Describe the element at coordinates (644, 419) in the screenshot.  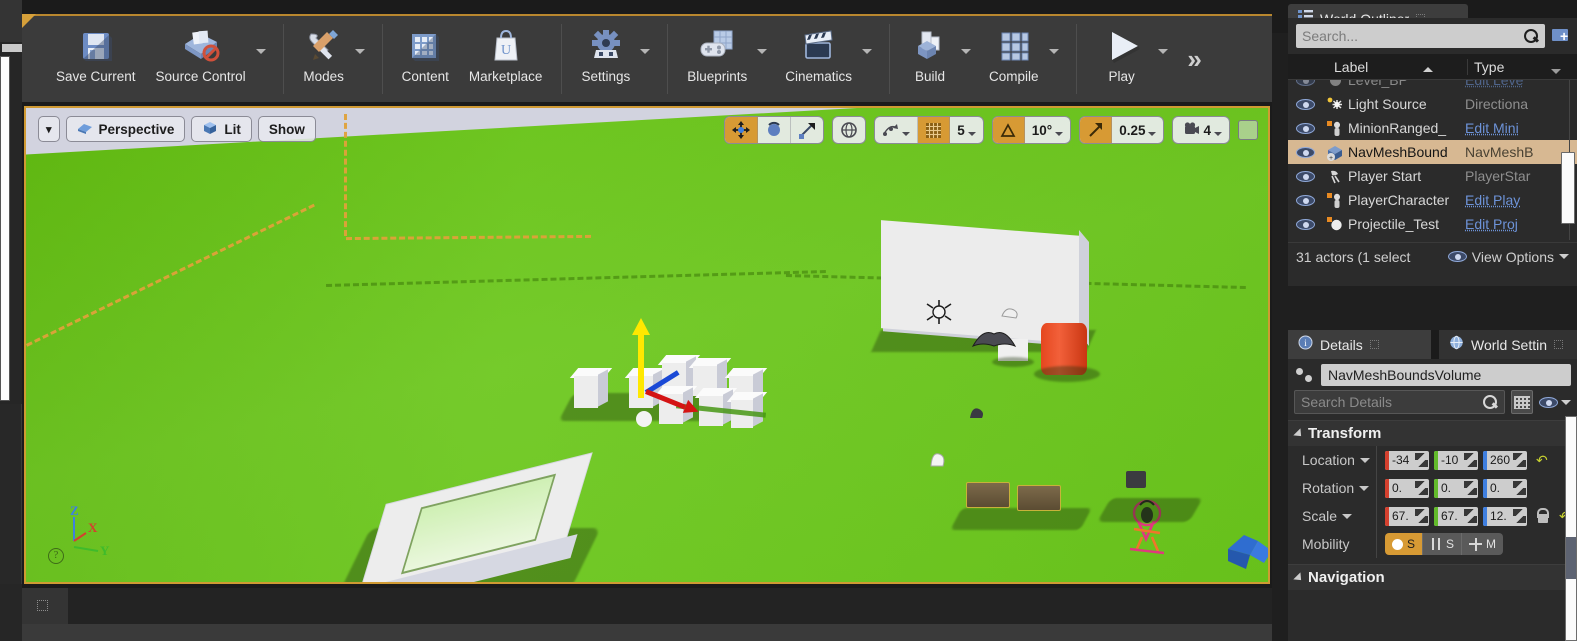
I see `gizmo-center-handle` at that location.